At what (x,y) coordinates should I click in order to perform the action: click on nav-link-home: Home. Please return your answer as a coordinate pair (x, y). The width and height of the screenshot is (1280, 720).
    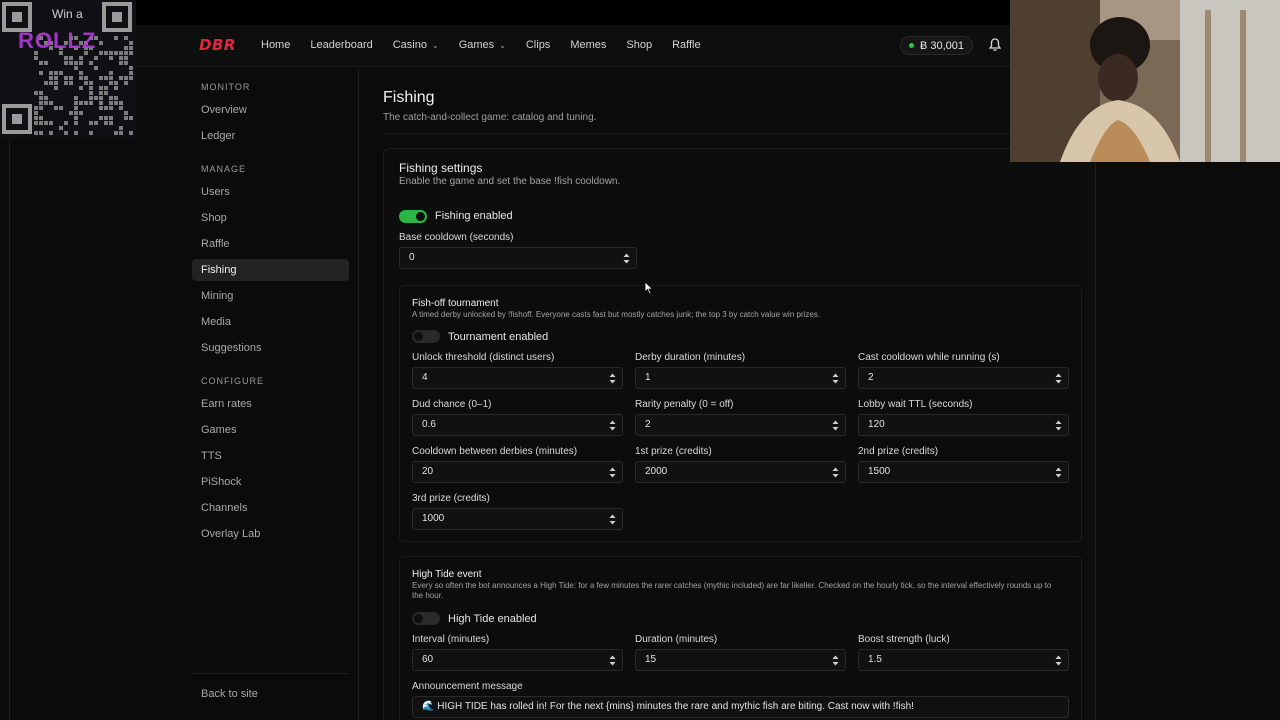
    Looking at the image, I should click on (275, 45).